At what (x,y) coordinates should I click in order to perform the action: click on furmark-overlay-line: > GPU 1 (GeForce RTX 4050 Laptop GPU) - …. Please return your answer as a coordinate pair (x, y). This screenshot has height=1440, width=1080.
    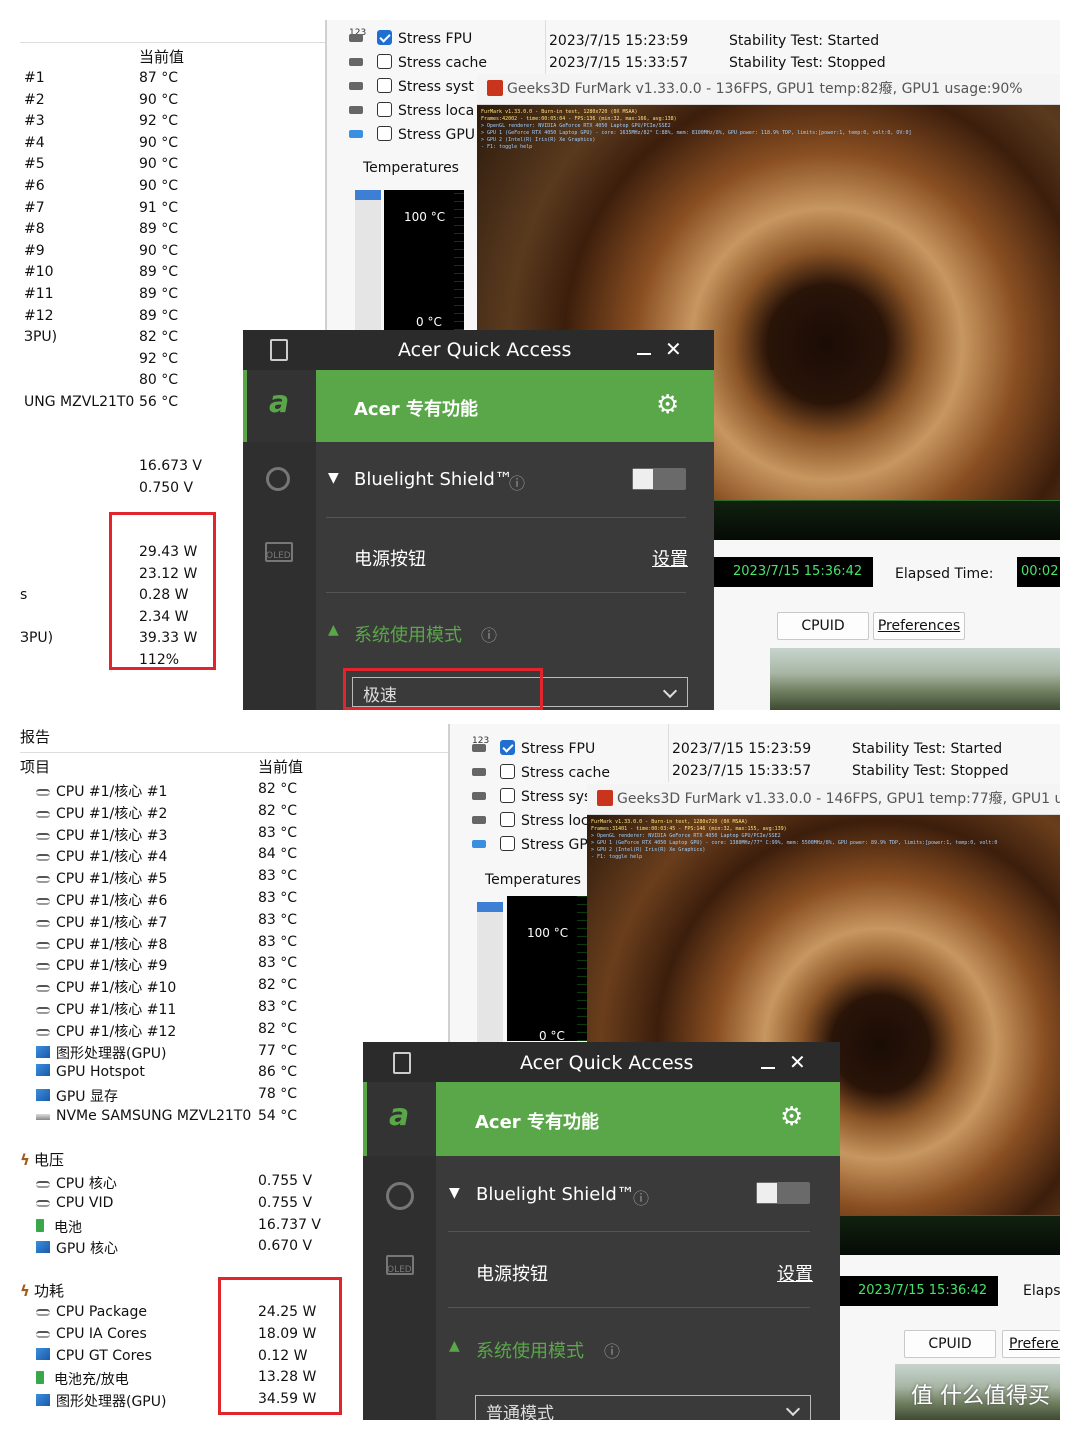
    Looking at the image, I should click on (794, 843).